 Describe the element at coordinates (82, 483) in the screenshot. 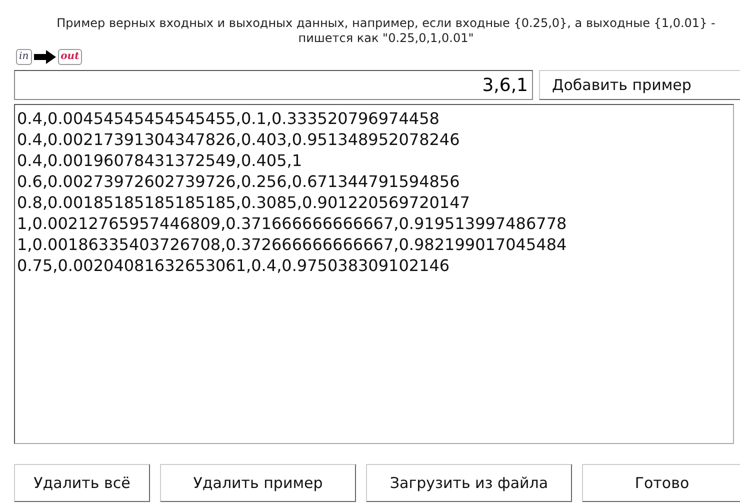

I see `action-button: Удалить всё` at that location.